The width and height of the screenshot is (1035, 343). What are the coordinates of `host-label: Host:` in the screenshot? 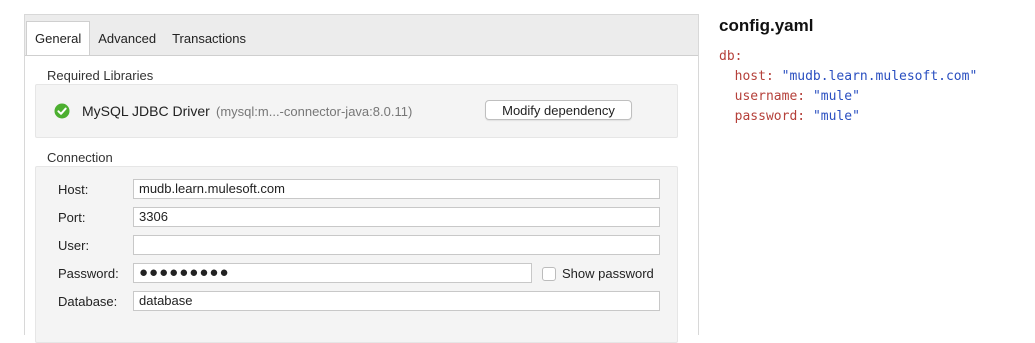 It's located at (73, 189).